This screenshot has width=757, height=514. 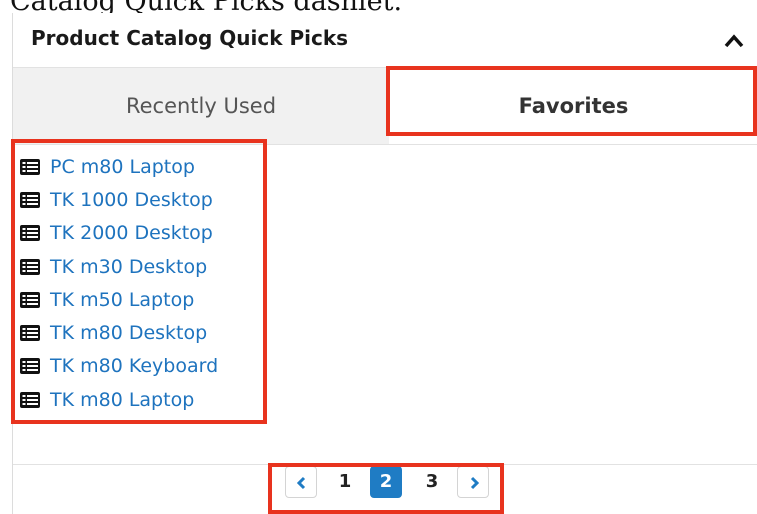 What do you see at coordinates (190, 38) in the screenshot?
I see `dashlet-title: Product Catalog Quick Picks` at bounding box center [190, 38].